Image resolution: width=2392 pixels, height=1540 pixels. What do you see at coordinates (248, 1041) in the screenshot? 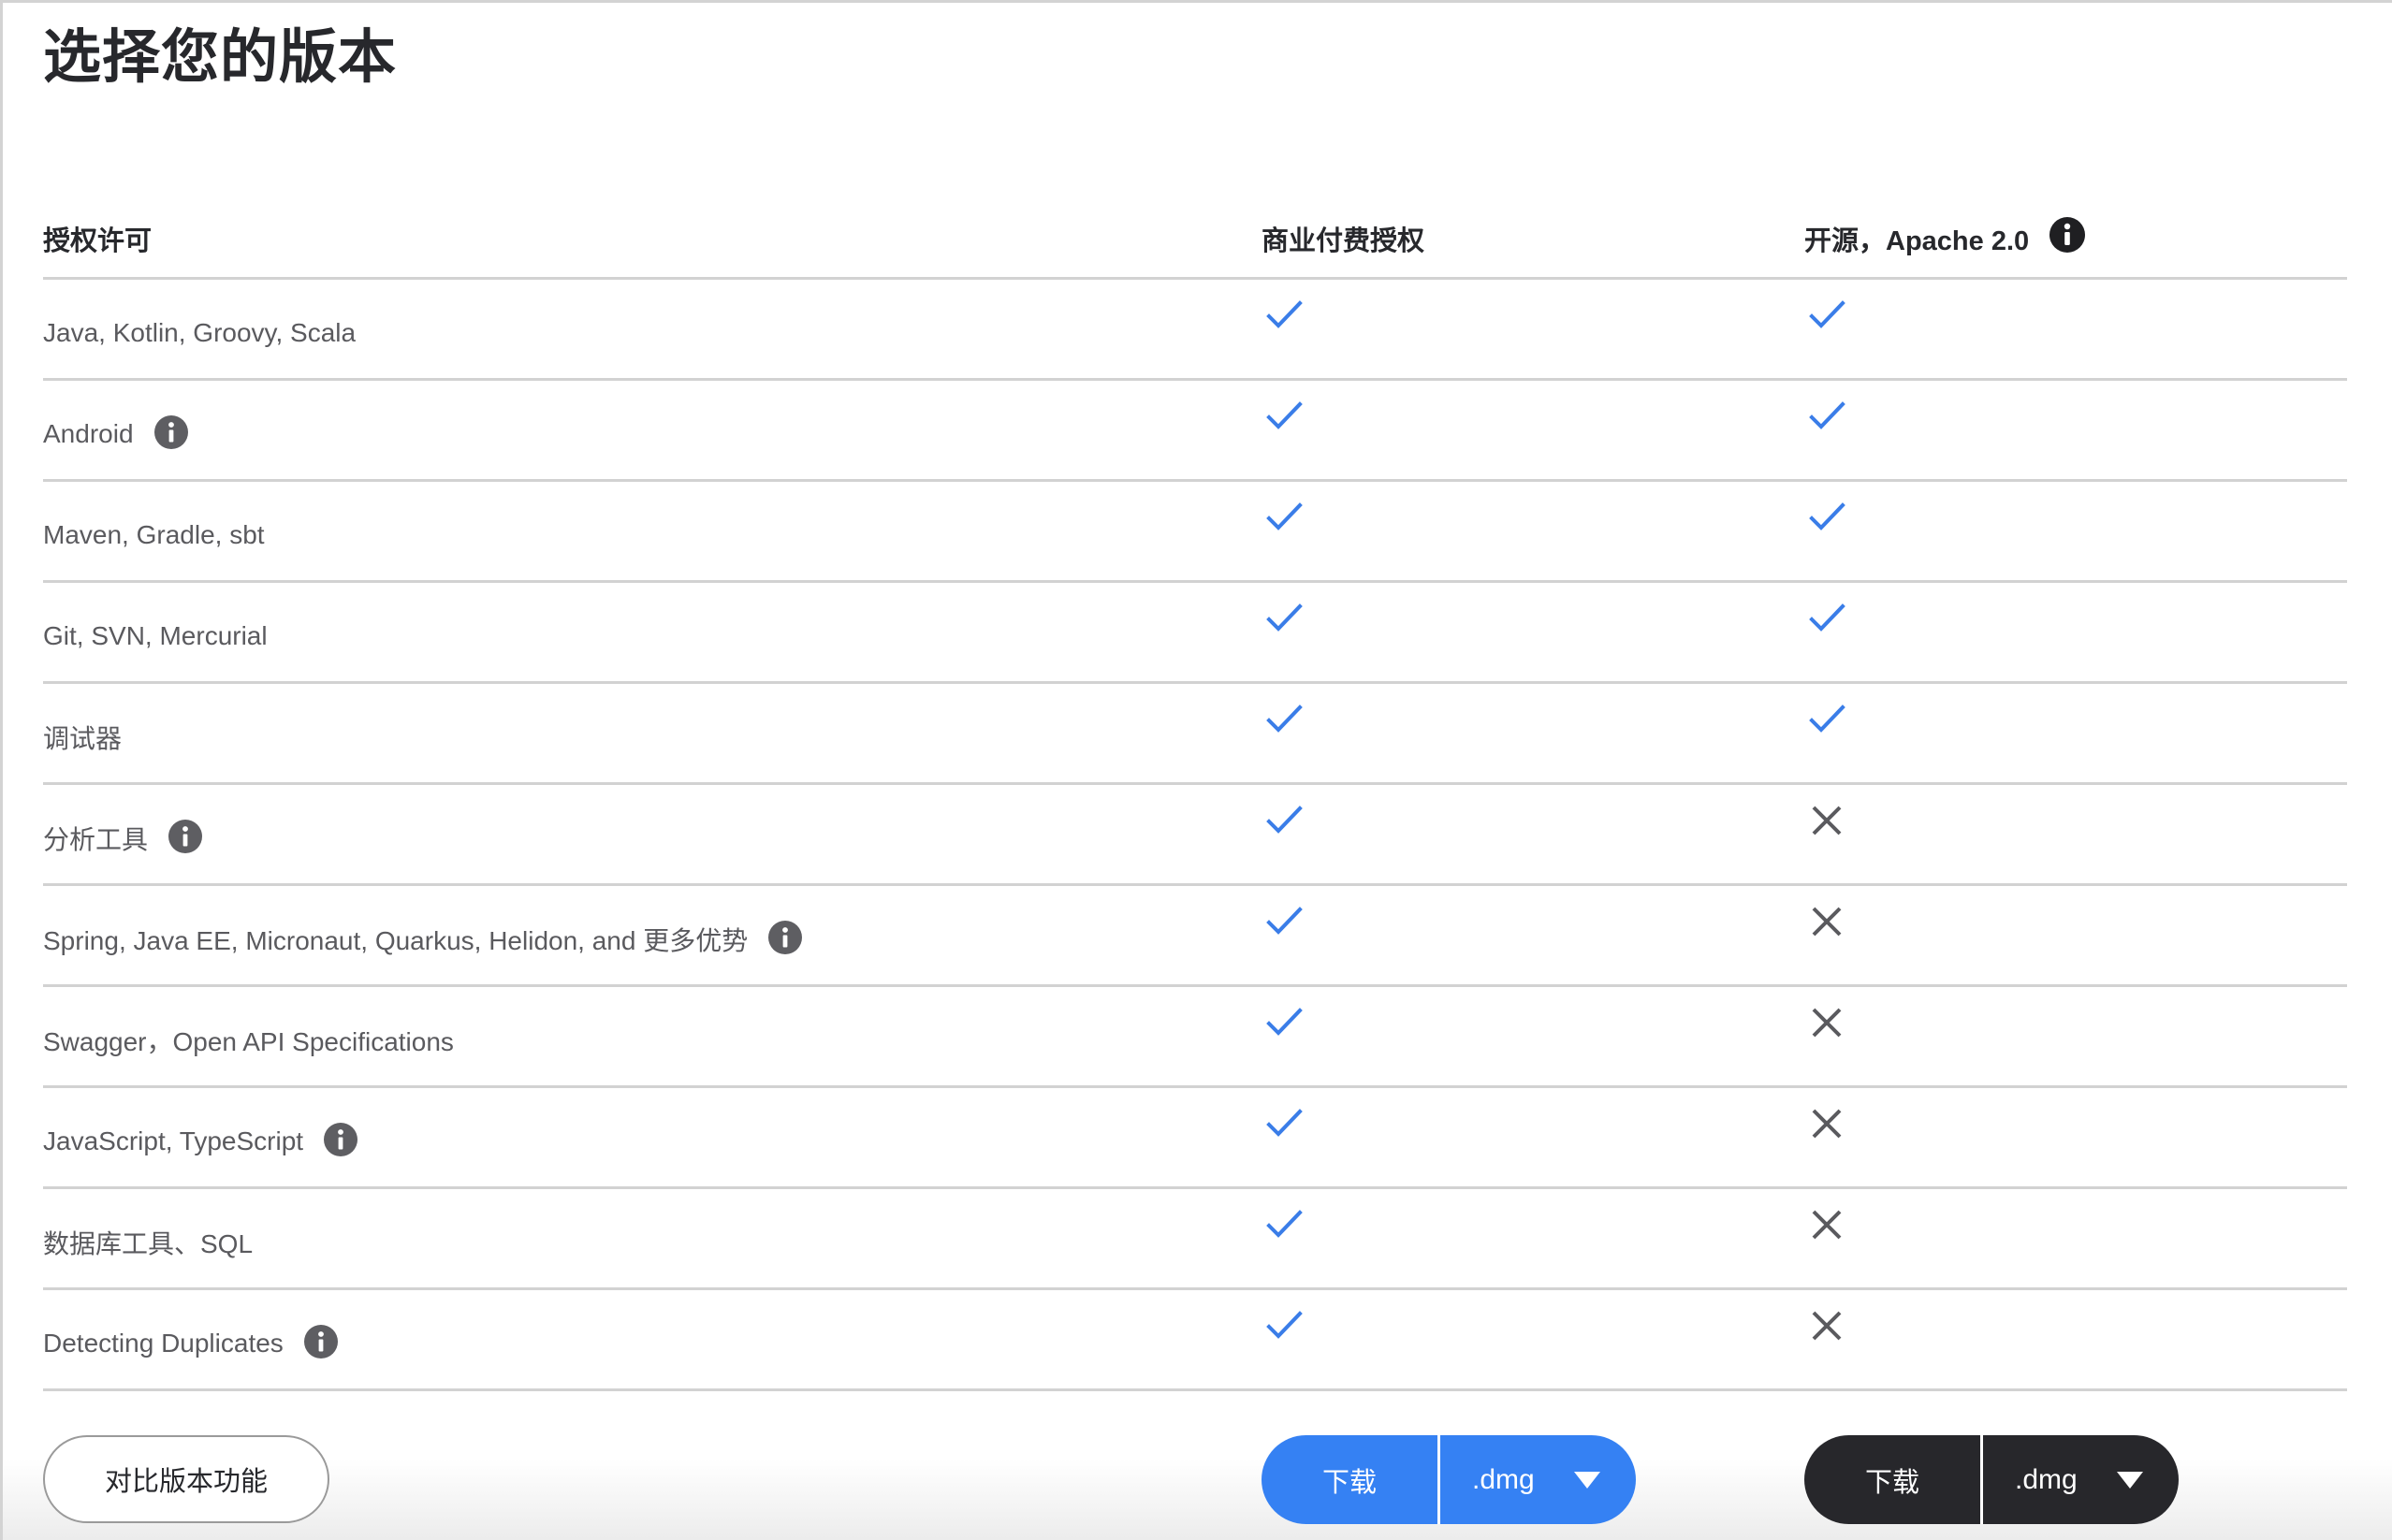
I see `feature-label: Swagger，Open API Specifications` at bounding box center [248, 1041].